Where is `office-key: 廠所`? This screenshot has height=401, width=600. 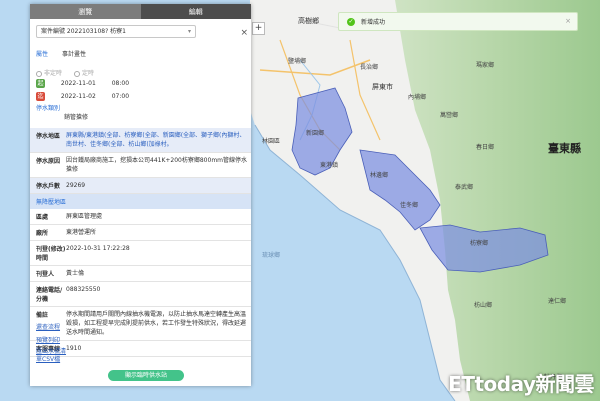
office-key: 廠所 is located at coordinates (42, 233).